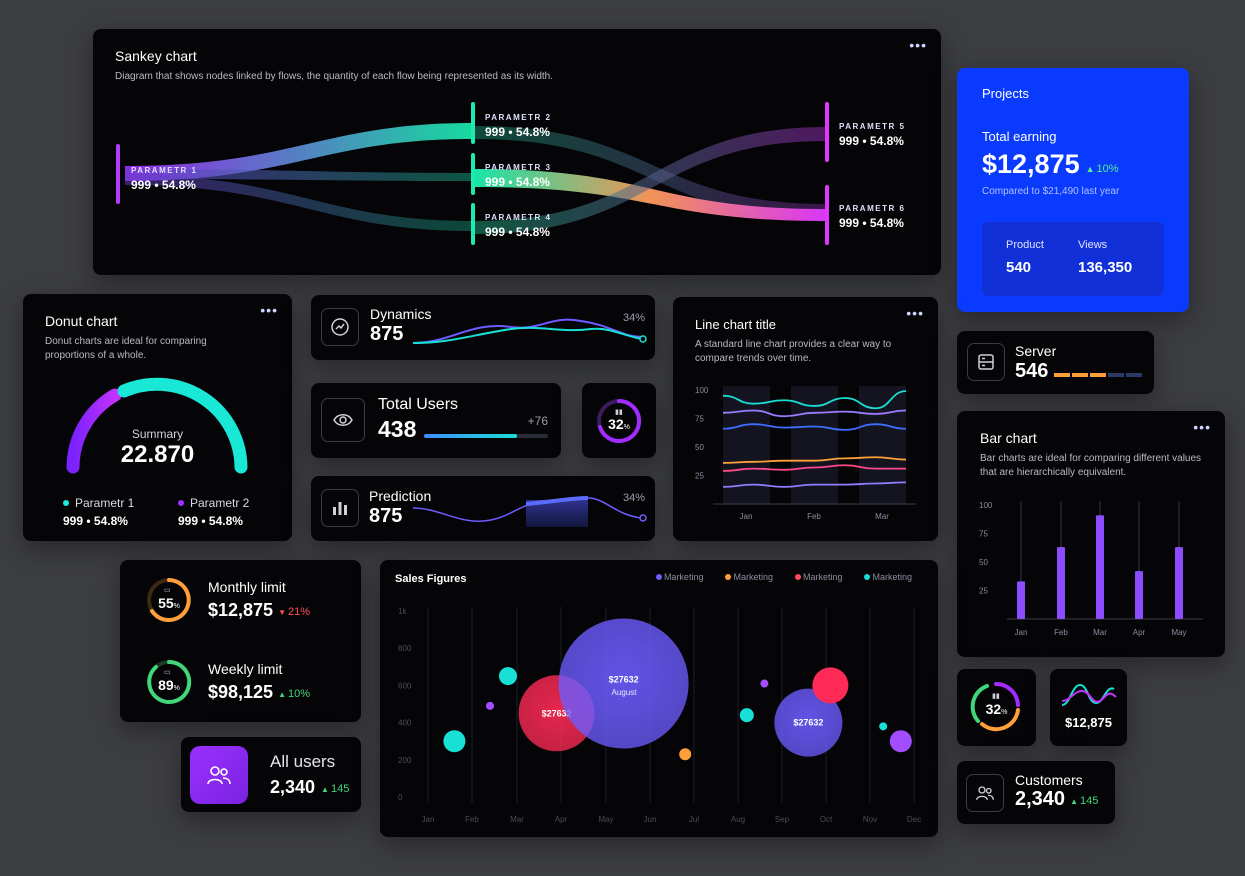 Image resolution: width=1245 pixels, height=876 pixels. I want to click on server-card: Server 546, so click(1055, 362).